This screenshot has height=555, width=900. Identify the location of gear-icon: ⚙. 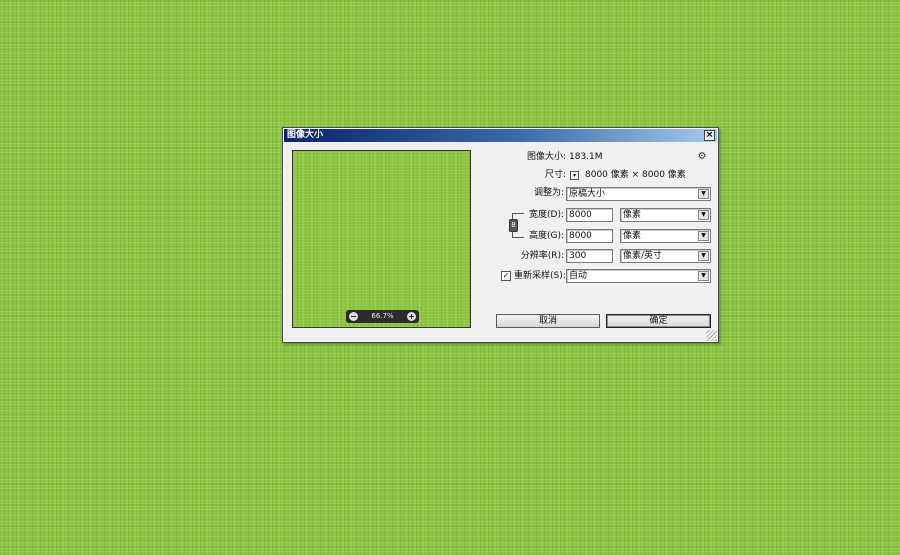
(702, 157).